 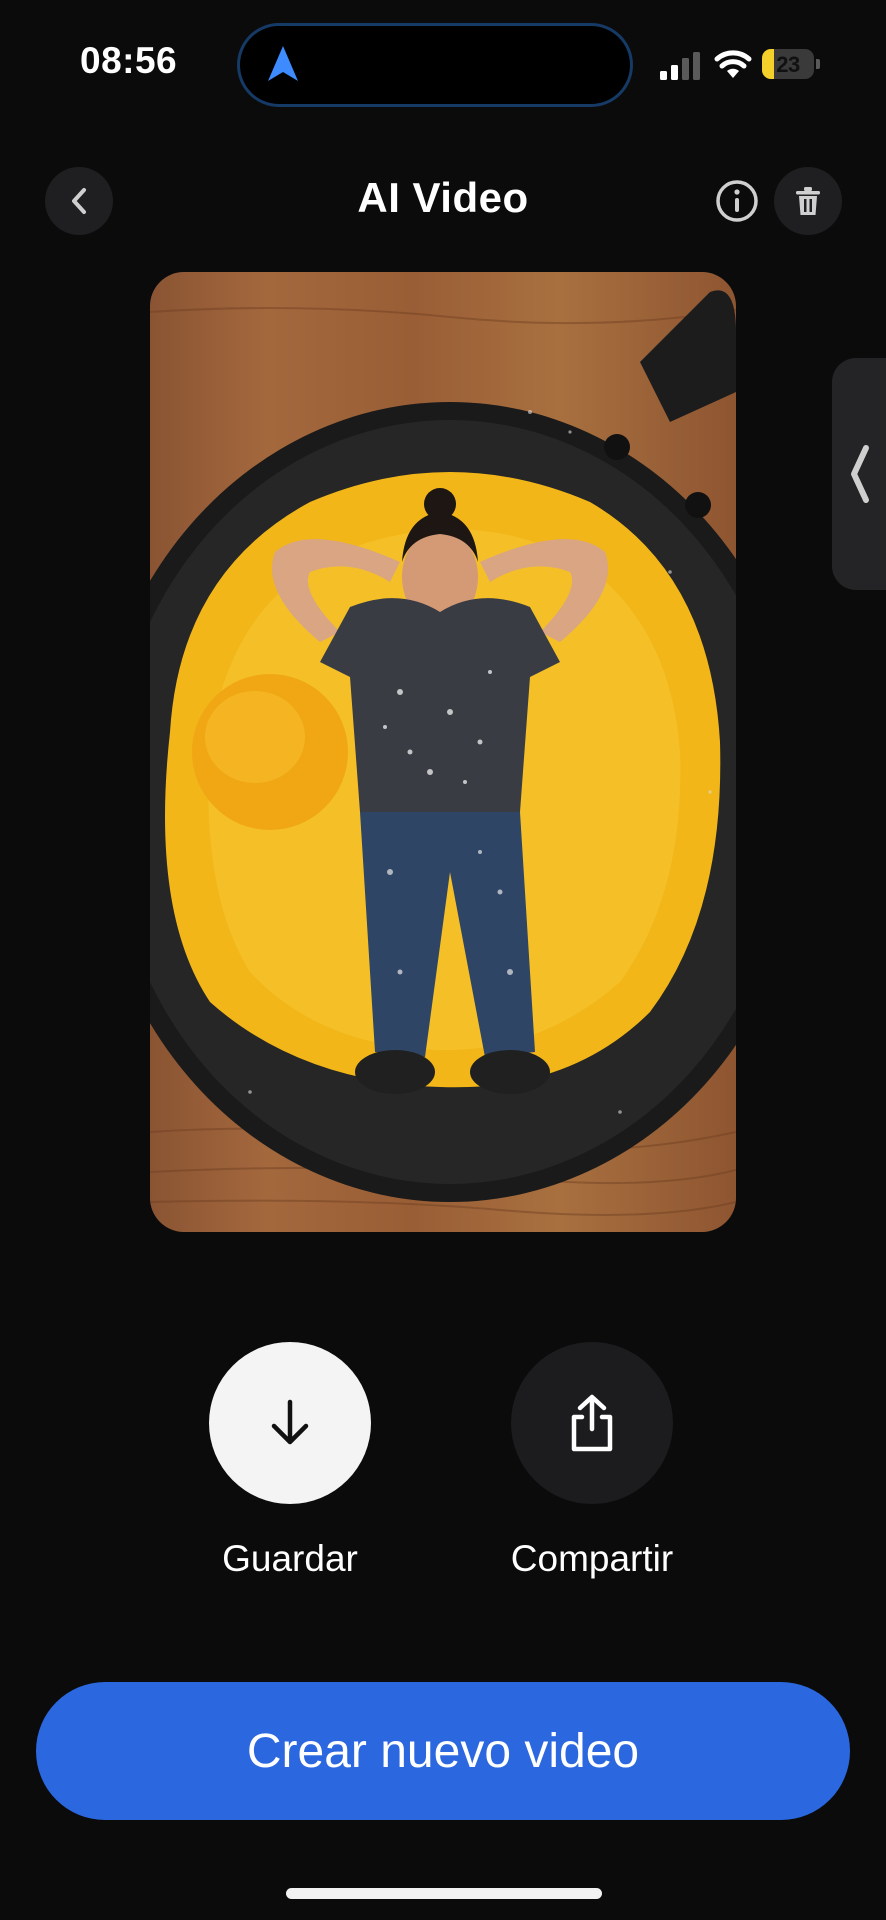 I want to click on battery-level: 23, so click(x=788, y=64).